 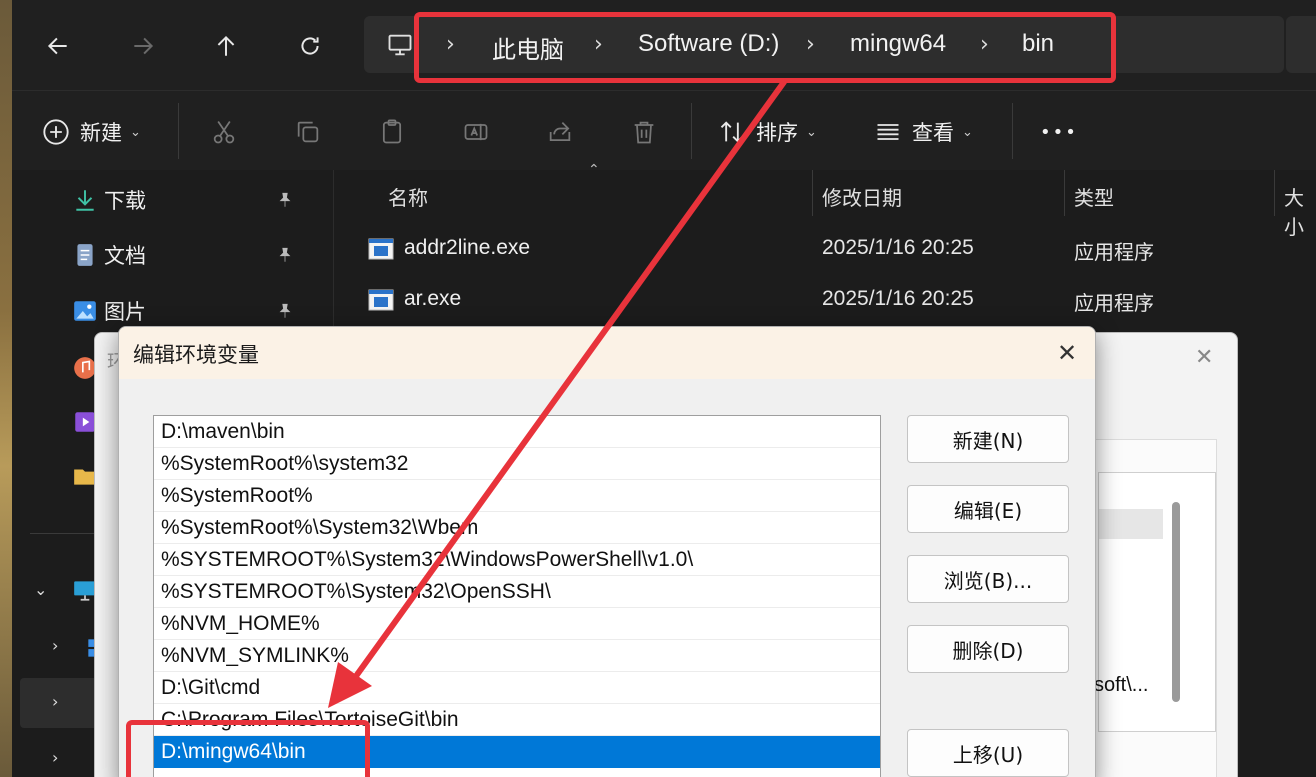 I want to click on list-item-selected: D:\mingw64\bin, so click(x=517, y=752).